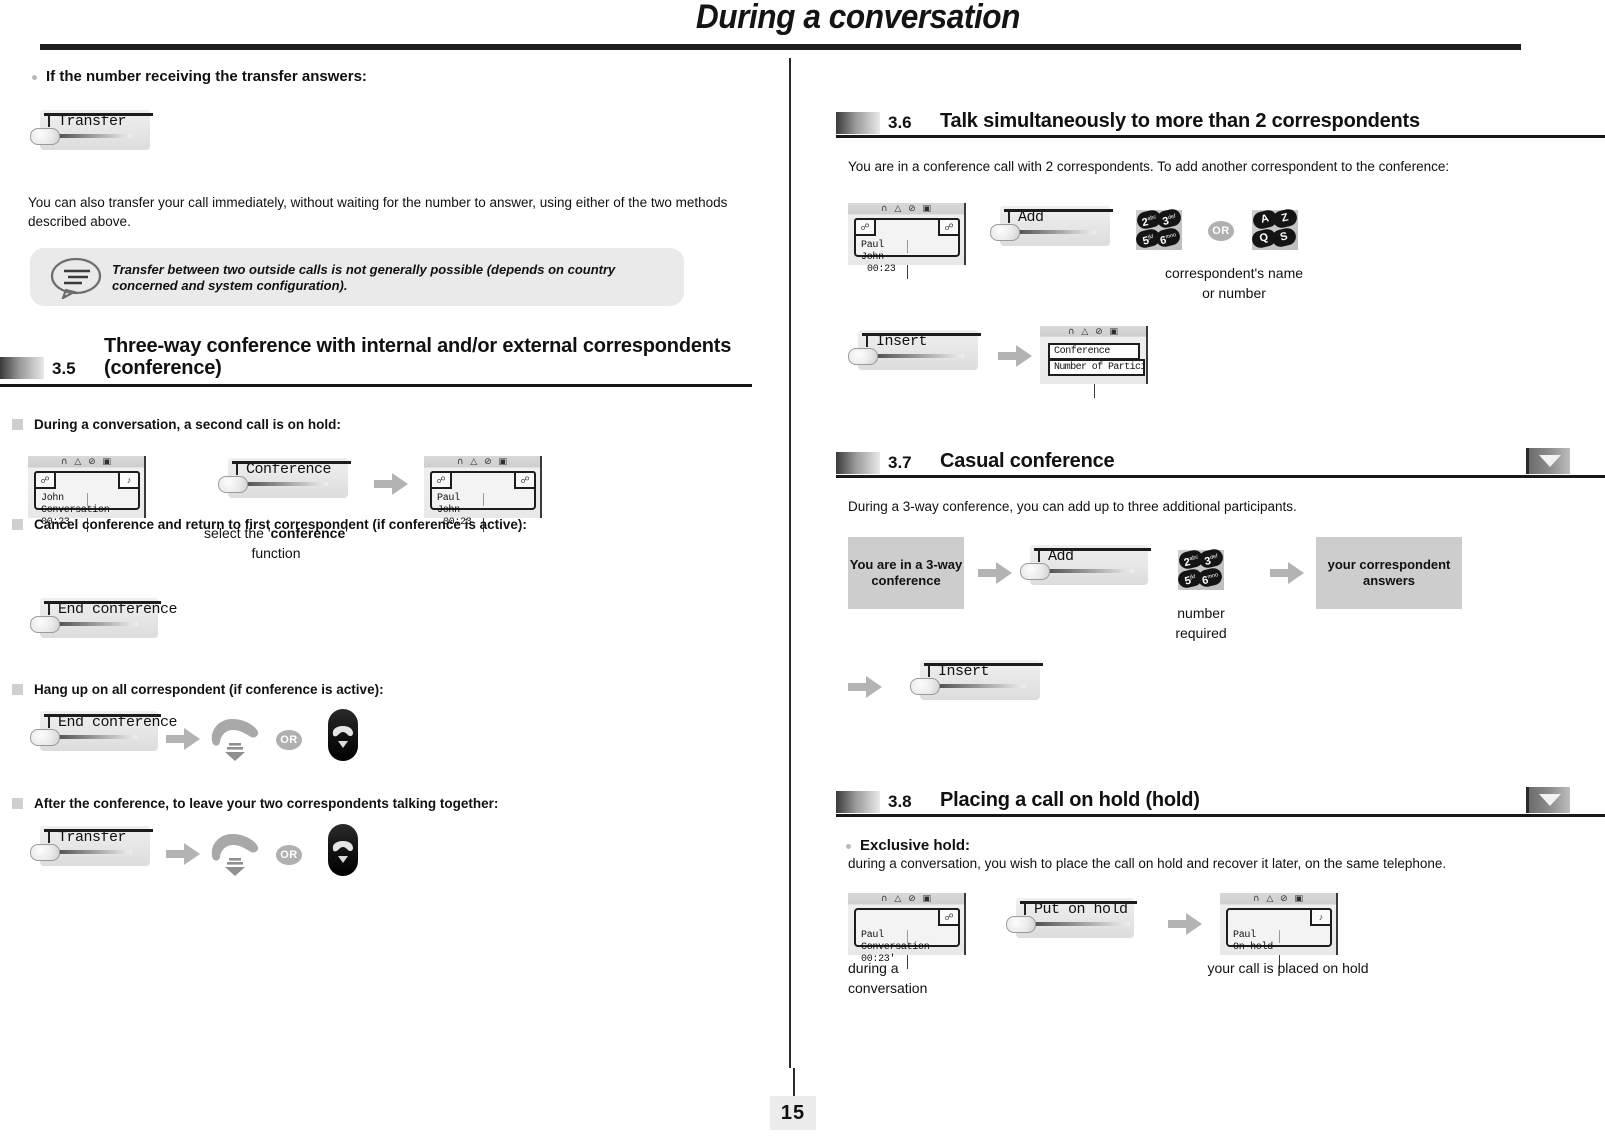 This screenshot has height=1138, width=1605. Describe the element at coordinates (1211, 558) in the screenshot. I see `key-3: 3def` at that location.